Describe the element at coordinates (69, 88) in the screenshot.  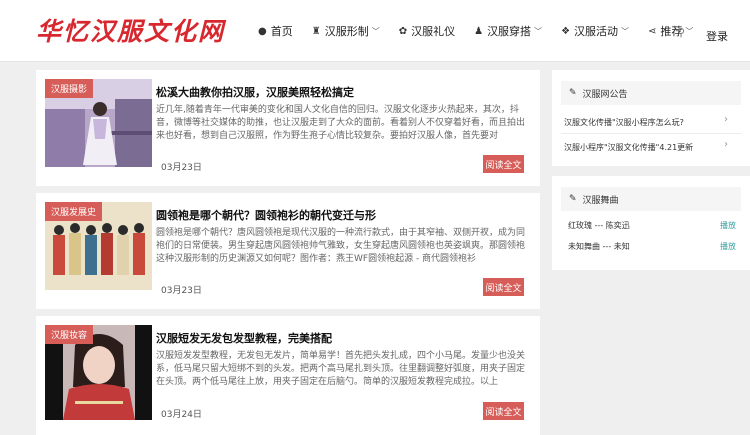
I see `category-tag: 汉服摄影` at that location.